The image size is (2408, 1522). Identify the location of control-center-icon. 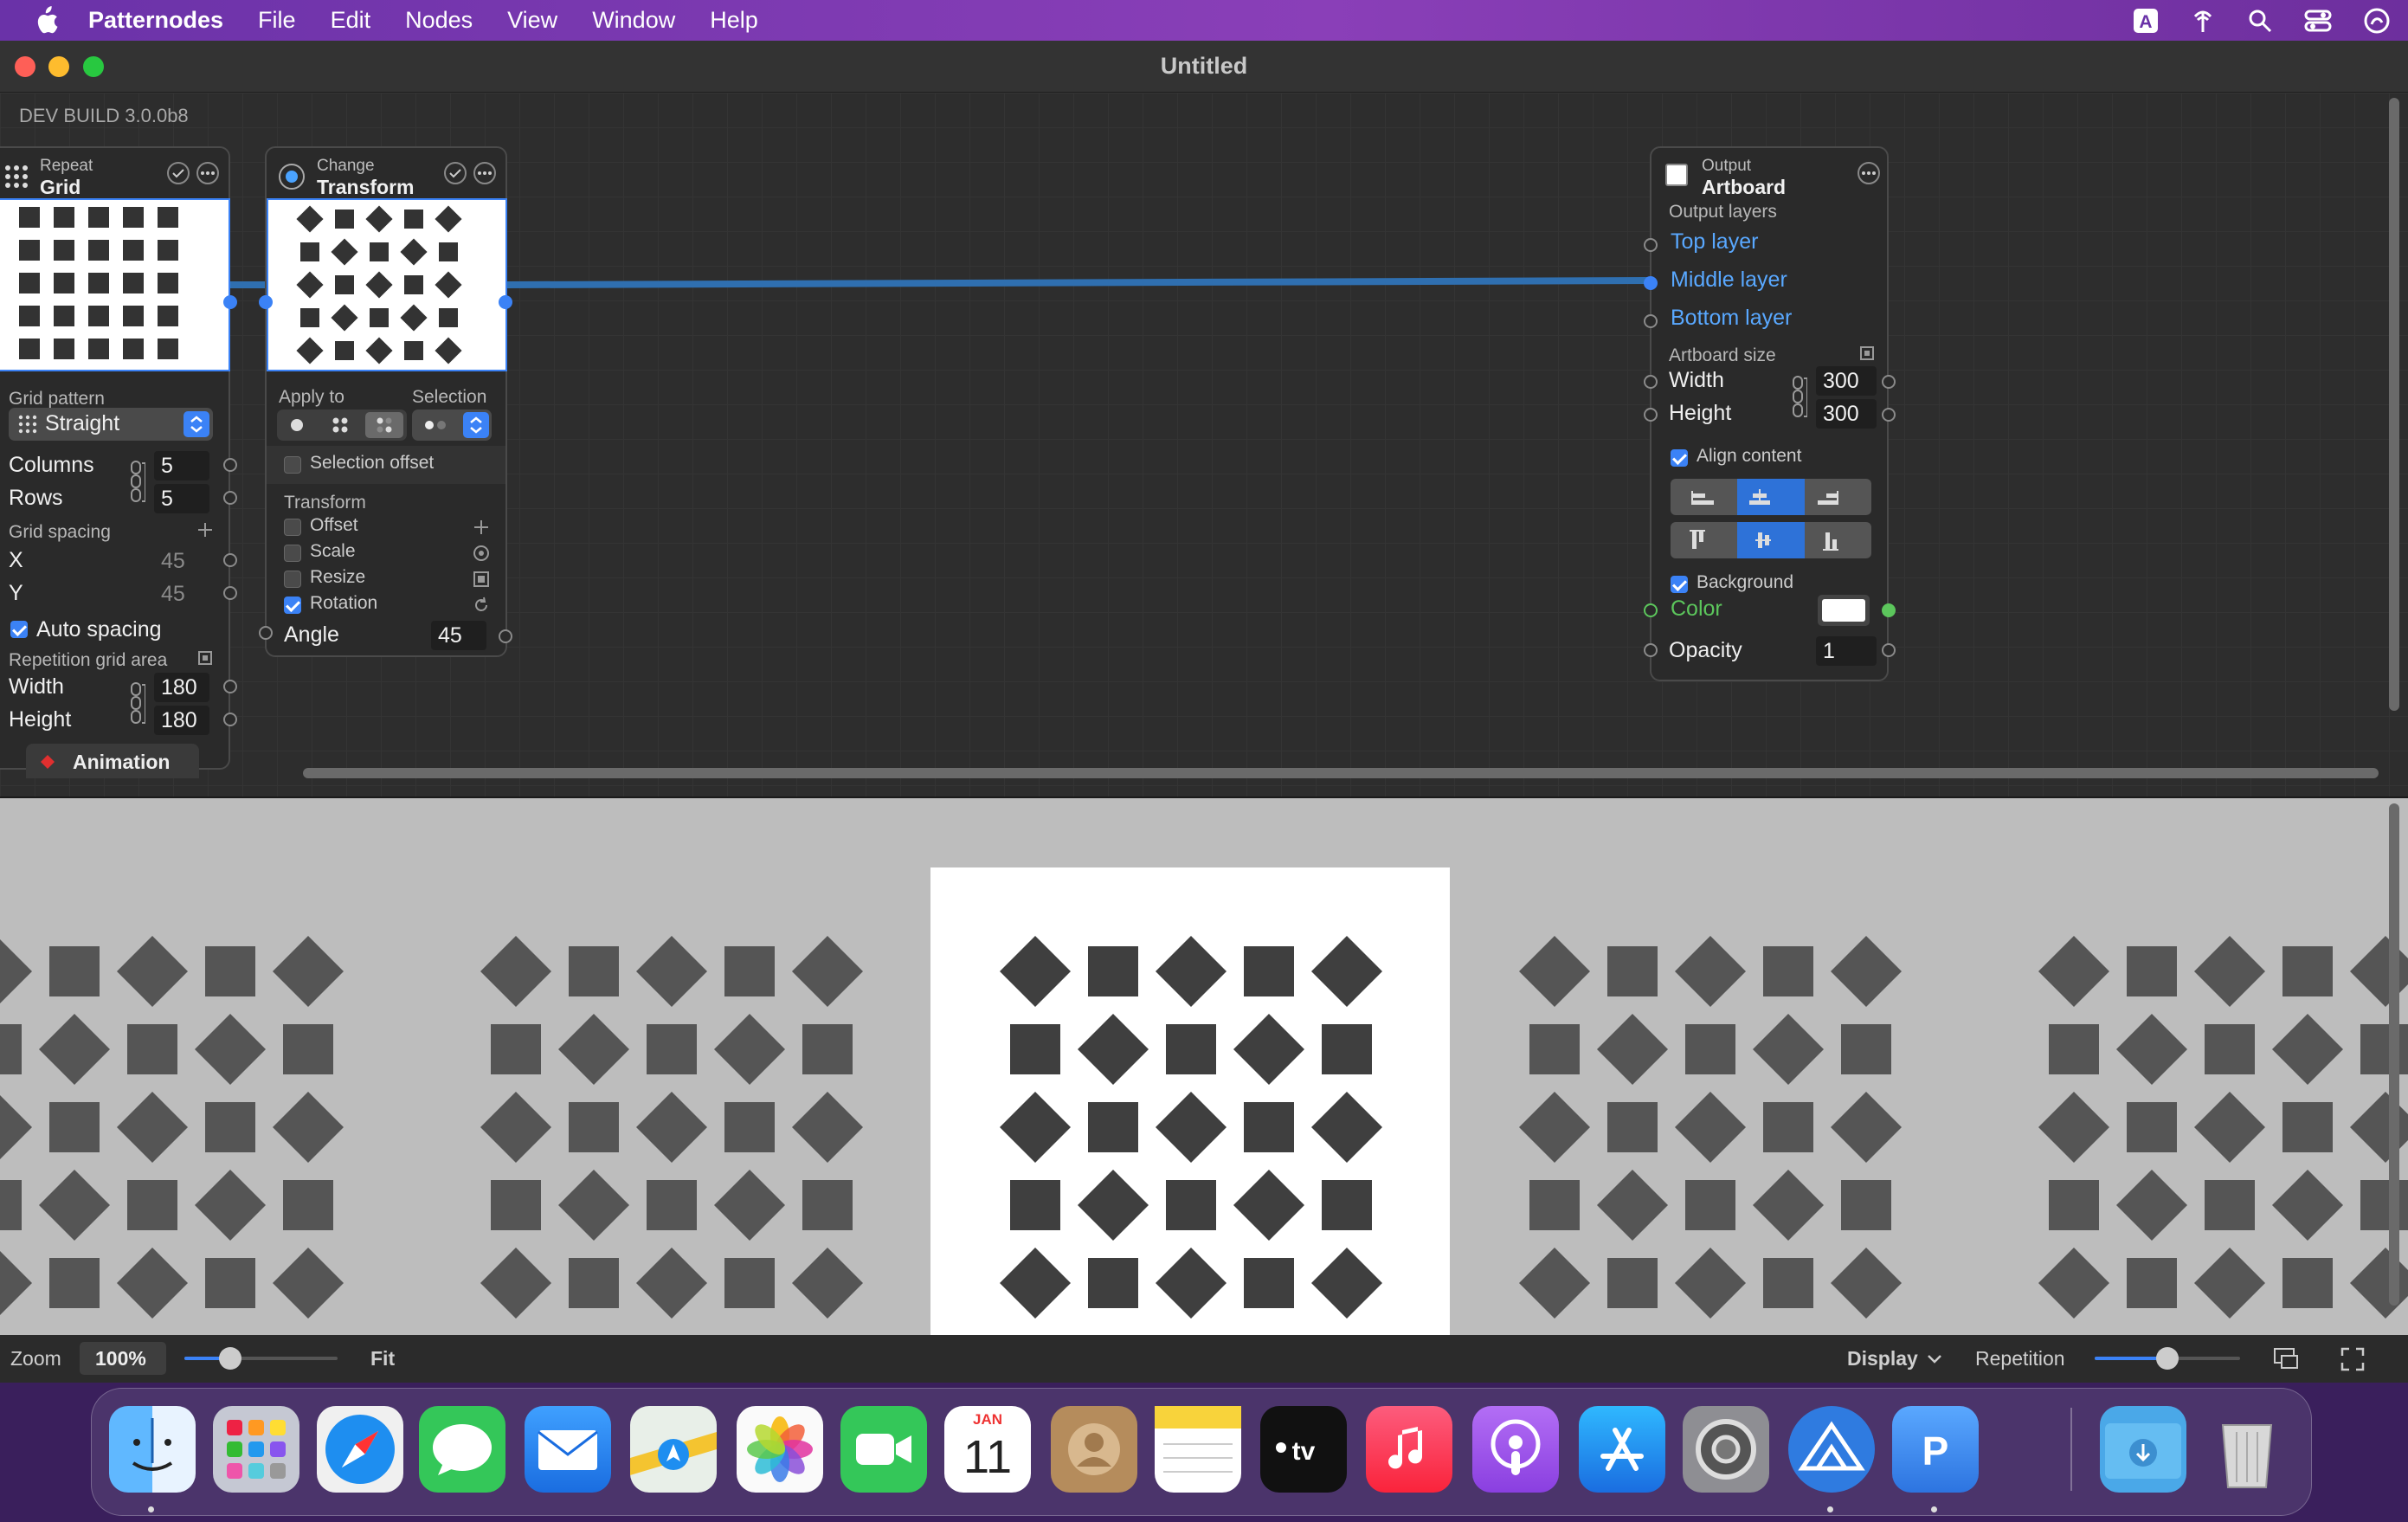
(2318, 21).